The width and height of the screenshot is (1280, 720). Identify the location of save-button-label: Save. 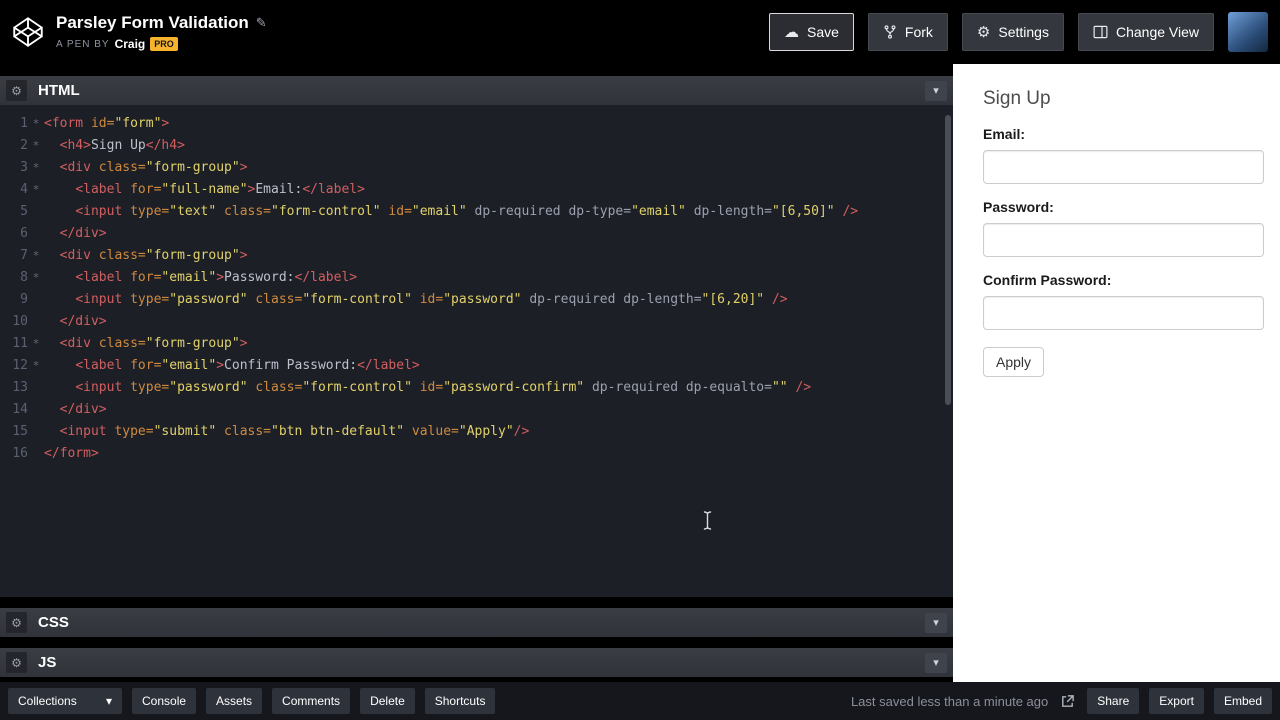
(823, 32).